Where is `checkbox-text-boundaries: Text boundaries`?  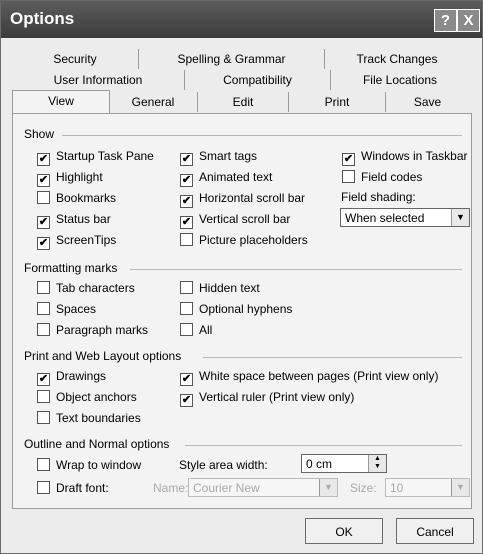
checkbox-text-boundaries: Text boundaries is located at coordinates (89, 418).